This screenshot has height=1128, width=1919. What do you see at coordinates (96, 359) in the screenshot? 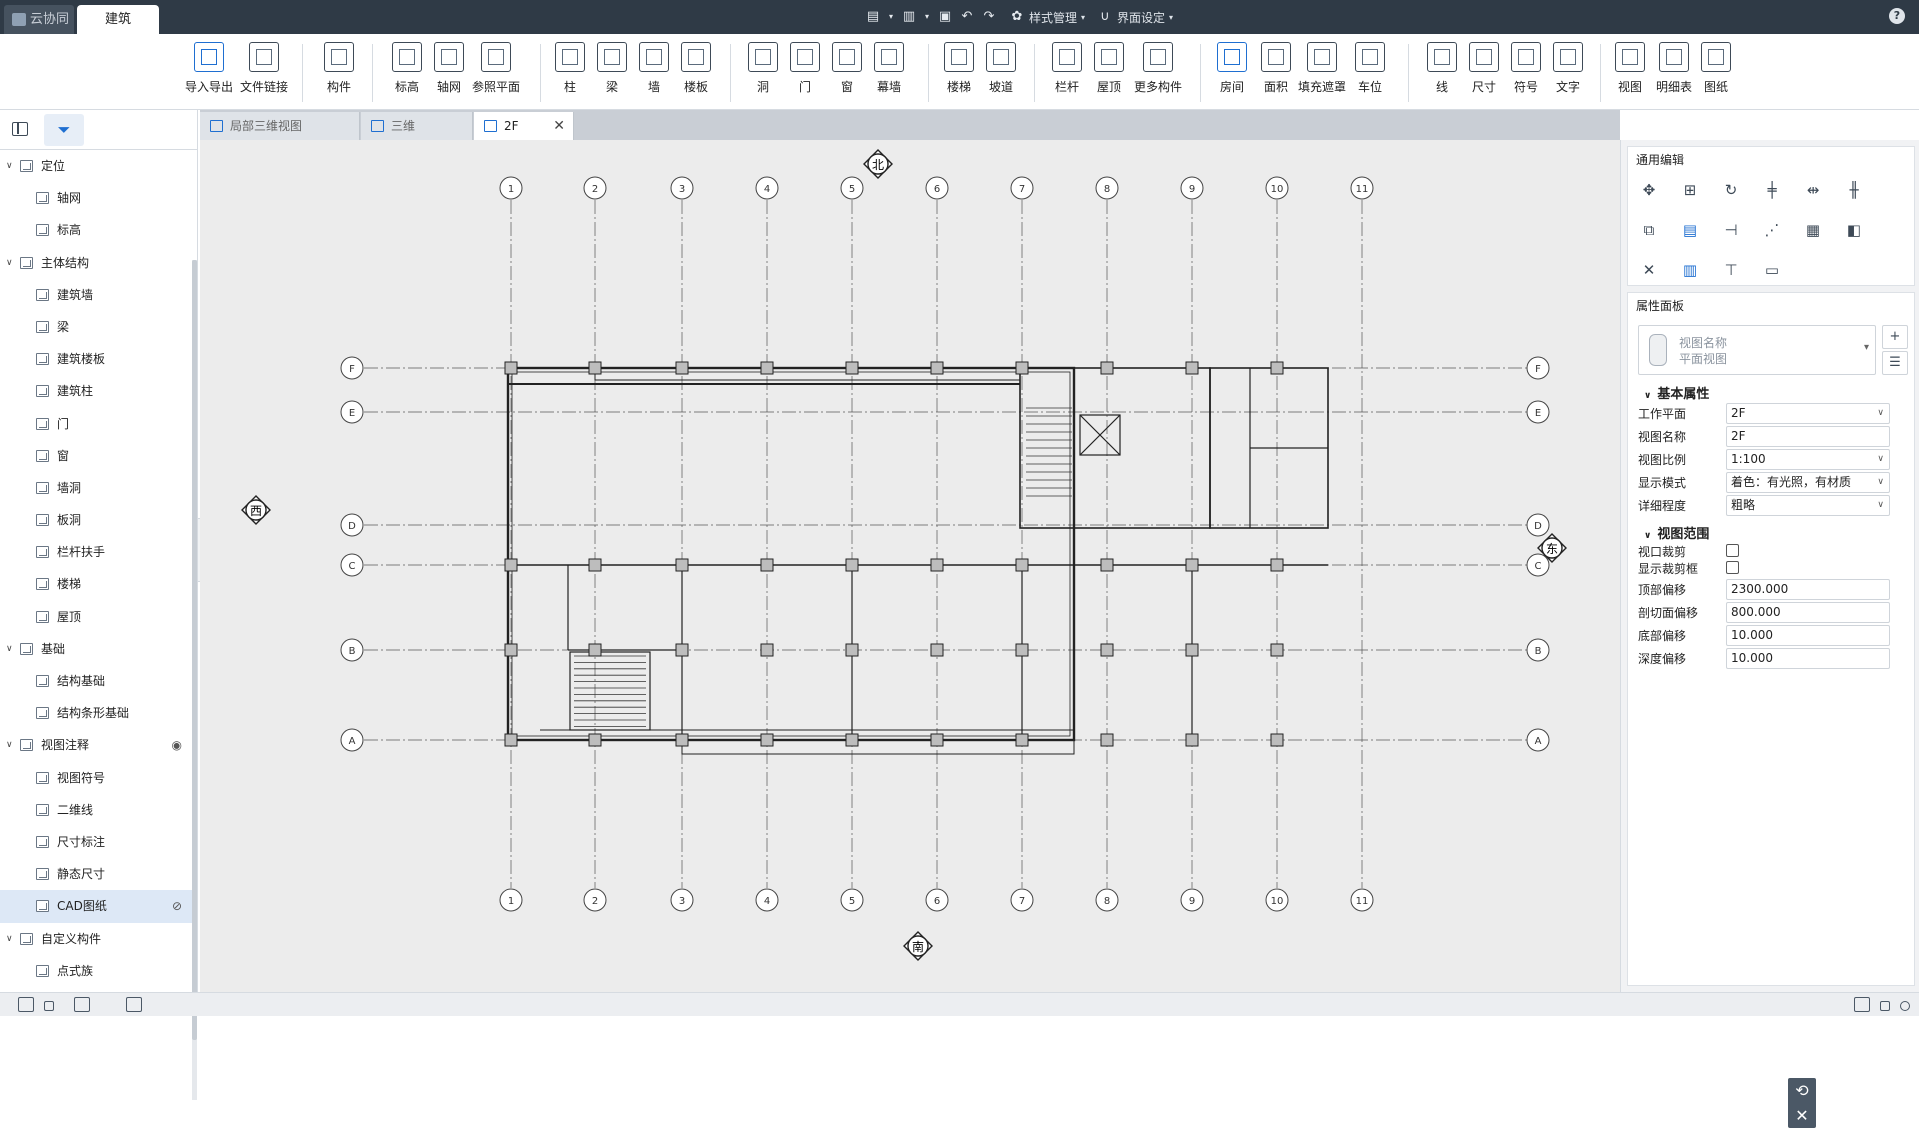
I see `tree-item: 建筑楼板` at bounding box center [96, 359].